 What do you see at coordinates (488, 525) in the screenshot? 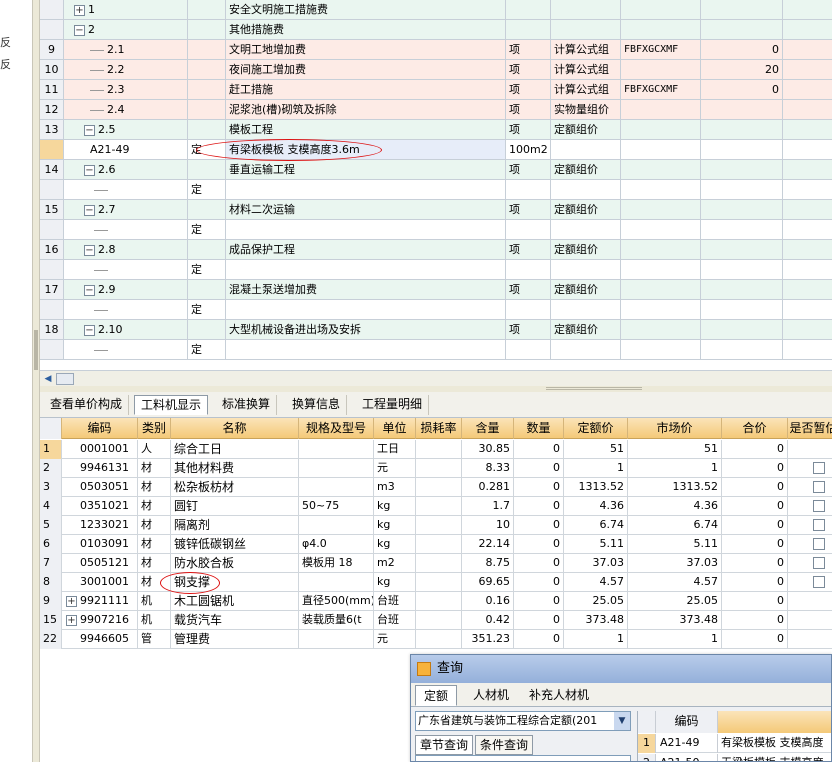
I see `cell-qty: 10` at bounding box center [488, 525].